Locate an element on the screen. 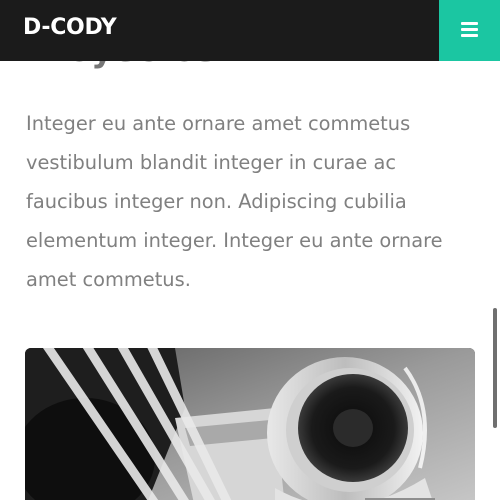  menu-toggle-button is located at coordinates (469, 30).